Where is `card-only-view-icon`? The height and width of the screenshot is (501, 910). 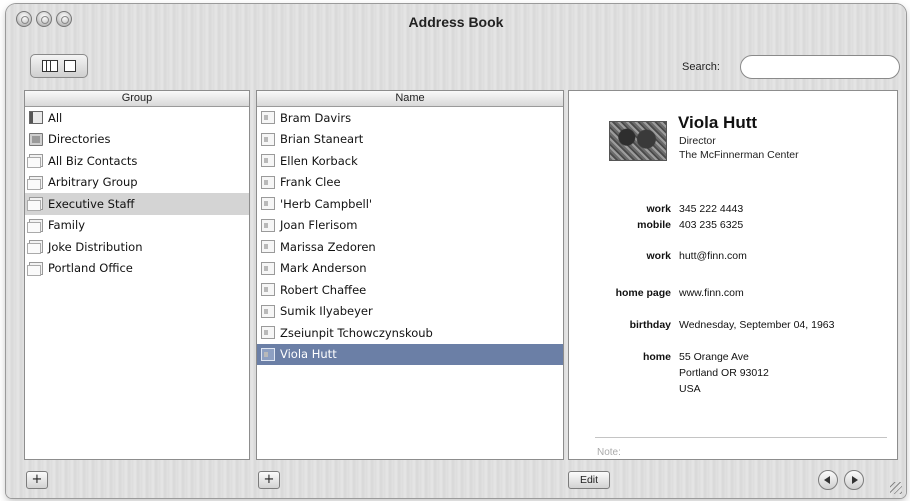
card-only-view-icon is located at coordinates (70, 66).